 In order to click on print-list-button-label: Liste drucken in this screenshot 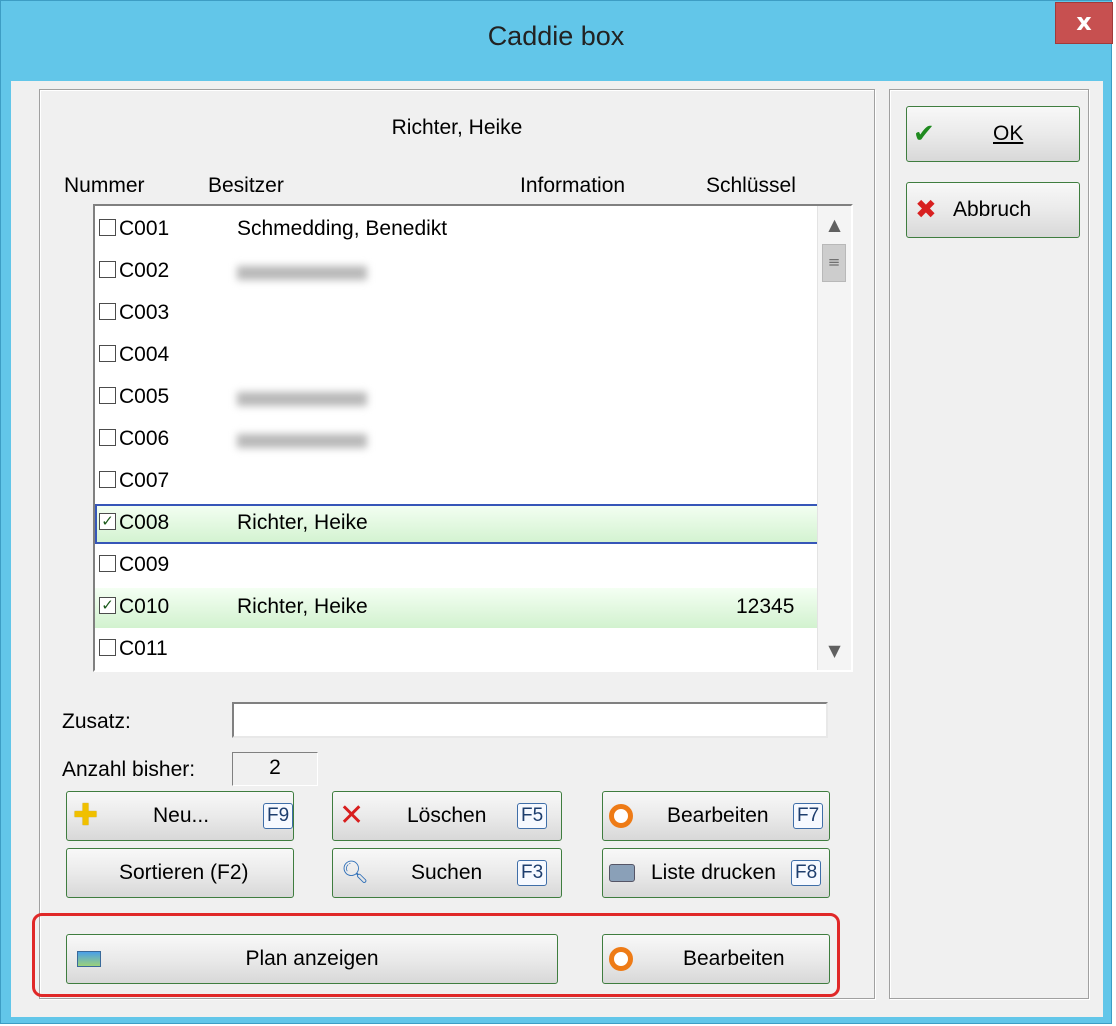, I will do `click(713, 872)`.